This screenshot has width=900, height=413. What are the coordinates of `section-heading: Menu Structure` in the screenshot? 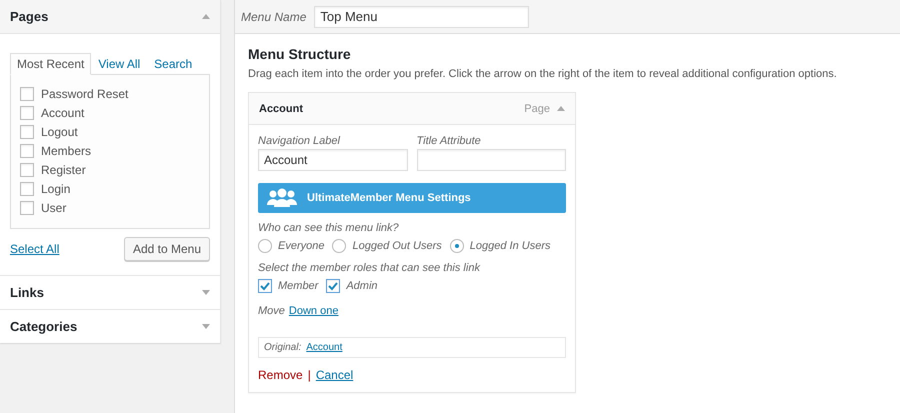 It's located at (300, 54).